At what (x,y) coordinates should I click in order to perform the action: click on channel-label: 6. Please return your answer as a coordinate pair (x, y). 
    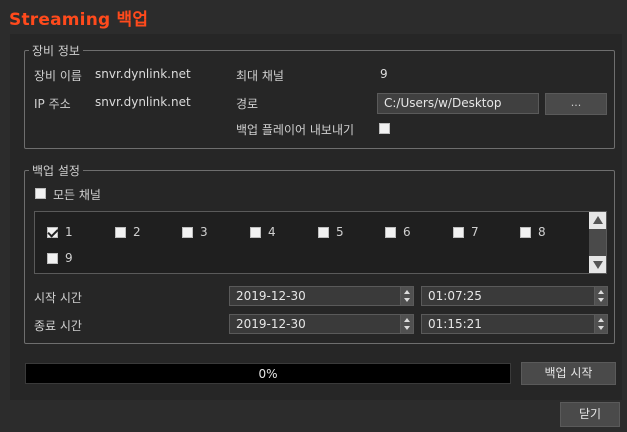
    Looking at the image, I should click on (407, 232).